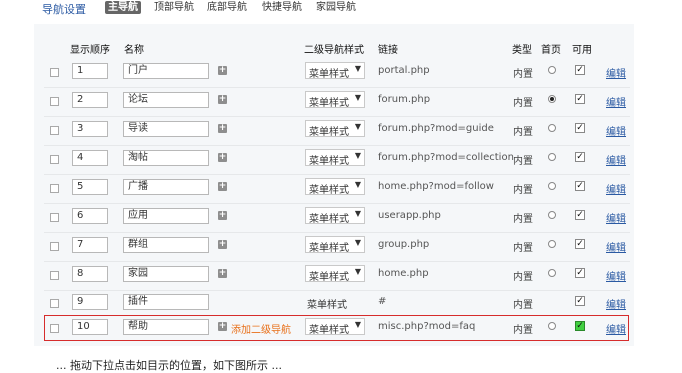 The width and height of the screenshot is (682, 373). Describe the element at coordinates (227, 7) in the screenshot. I see `tab-bottom-nav: 底部导航` at that location.